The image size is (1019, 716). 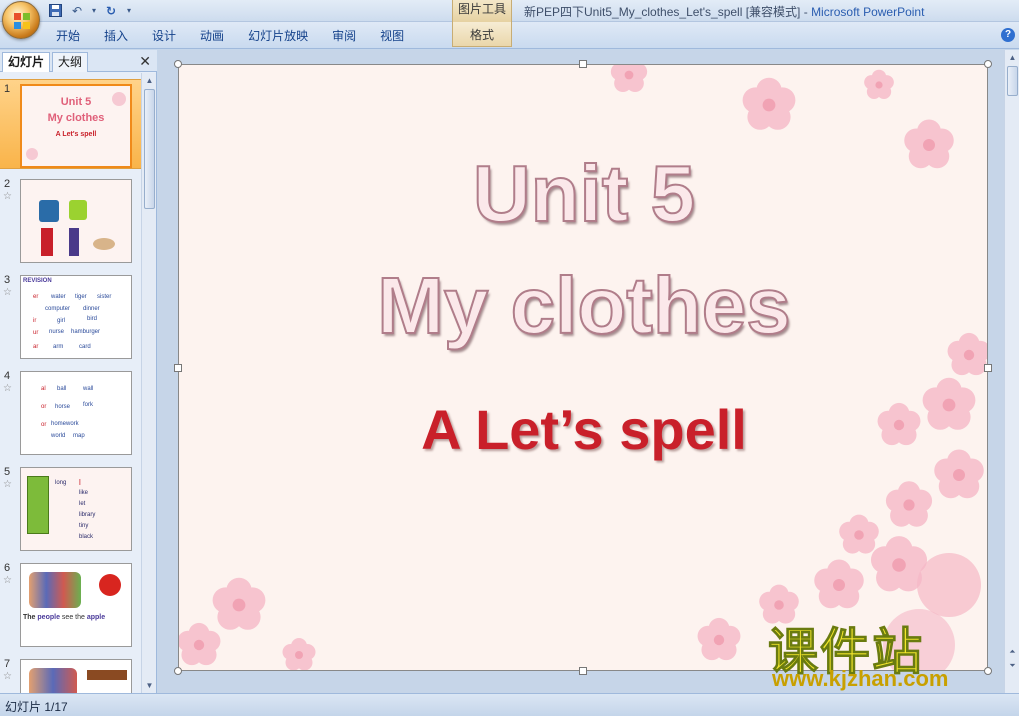 What do you see at coordinates (68, 37) in the screenshot?
I see `tab-home: 开始` at bounding box center [68, 37].